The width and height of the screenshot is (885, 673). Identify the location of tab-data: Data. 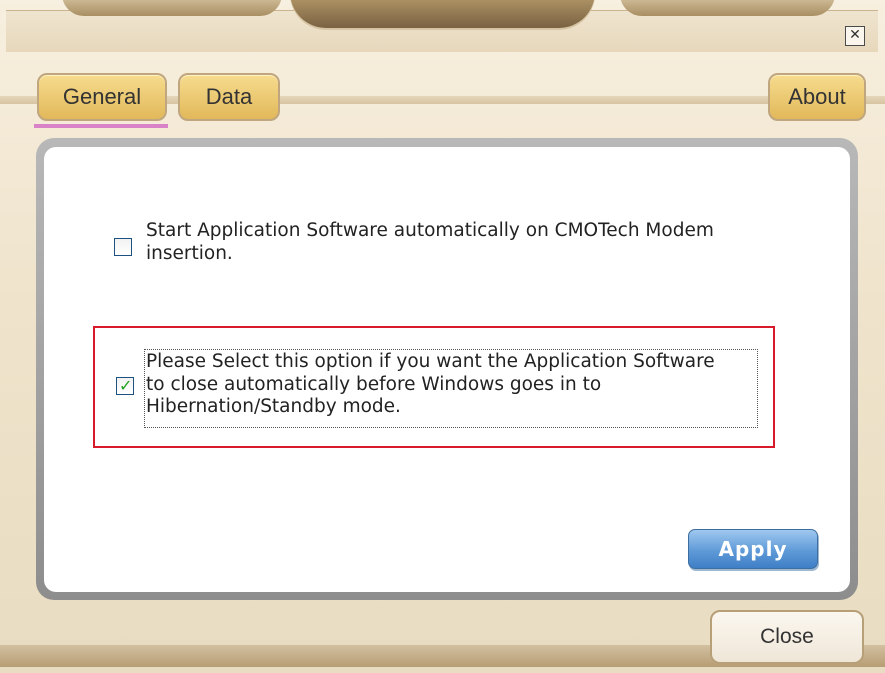
(229, 97).